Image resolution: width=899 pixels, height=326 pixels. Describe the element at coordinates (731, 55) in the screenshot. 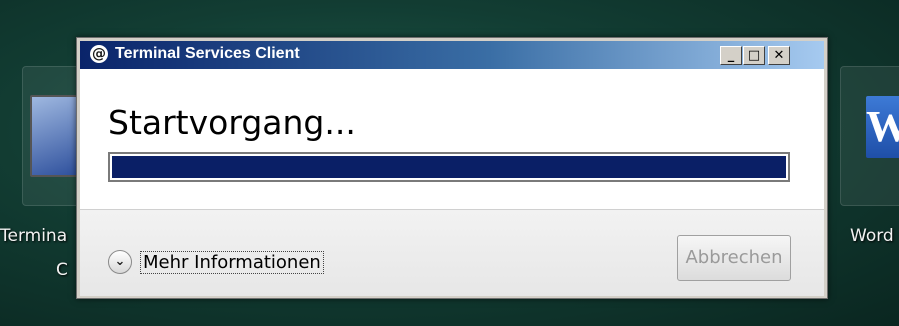

I see `minimize-button: _` at that location.